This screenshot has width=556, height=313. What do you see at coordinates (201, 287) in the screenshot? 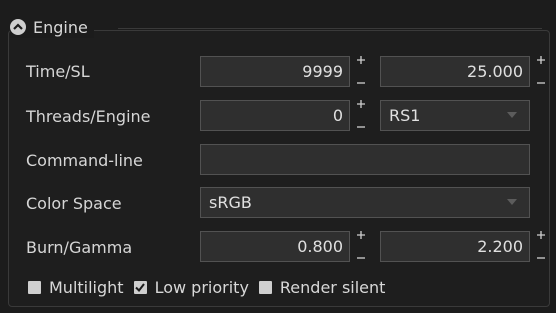
I see `low-priority-label: Low priority` at bounding box center [201, 287].